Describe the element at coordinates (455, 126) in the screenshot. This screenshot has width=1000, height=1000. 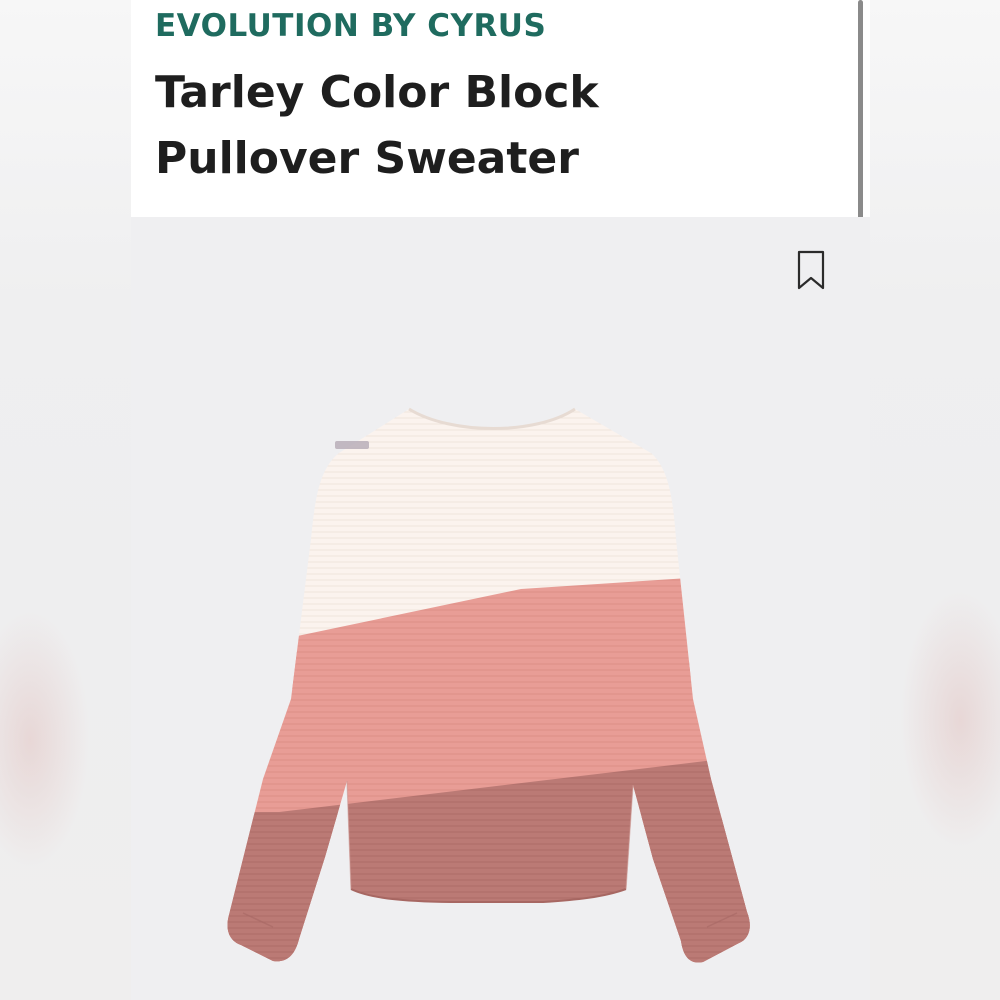
I see `product-title: Tarley Color Block Pullover Sweater` at that location.